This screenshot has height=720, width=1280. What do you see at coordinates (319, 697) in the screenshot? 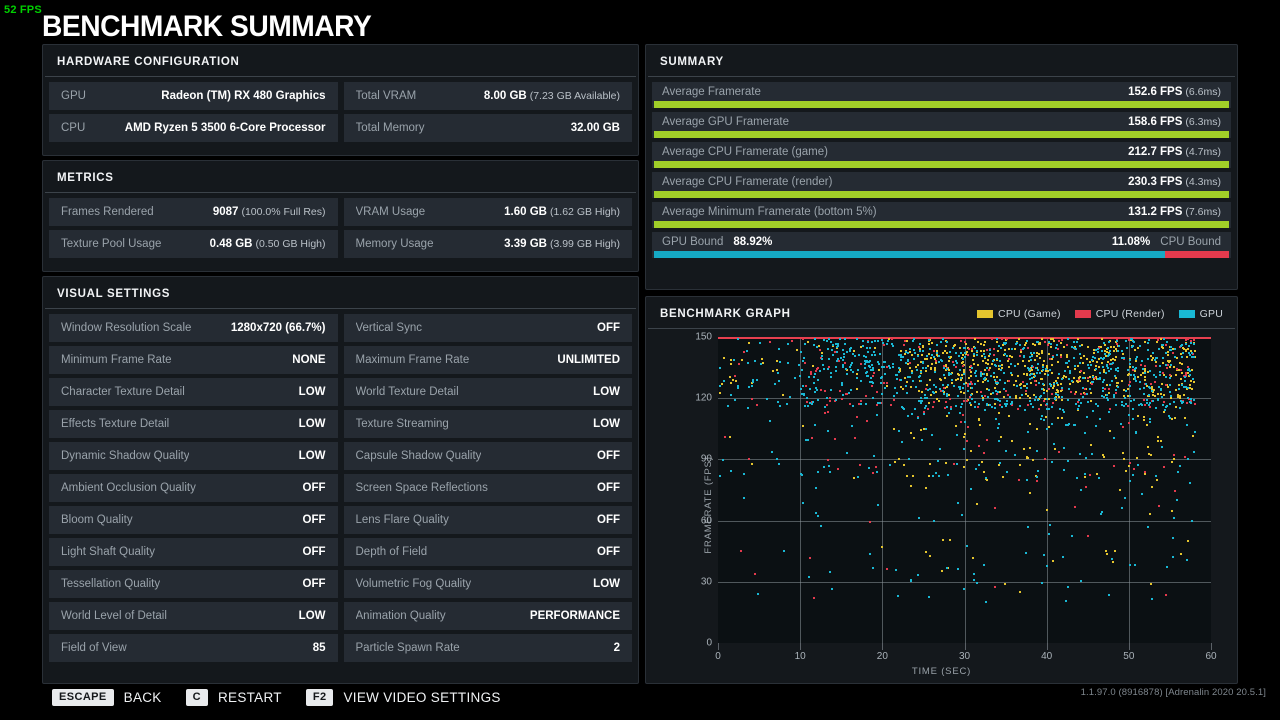
I see `key-cap: F2` at bounding box center [319, 697].